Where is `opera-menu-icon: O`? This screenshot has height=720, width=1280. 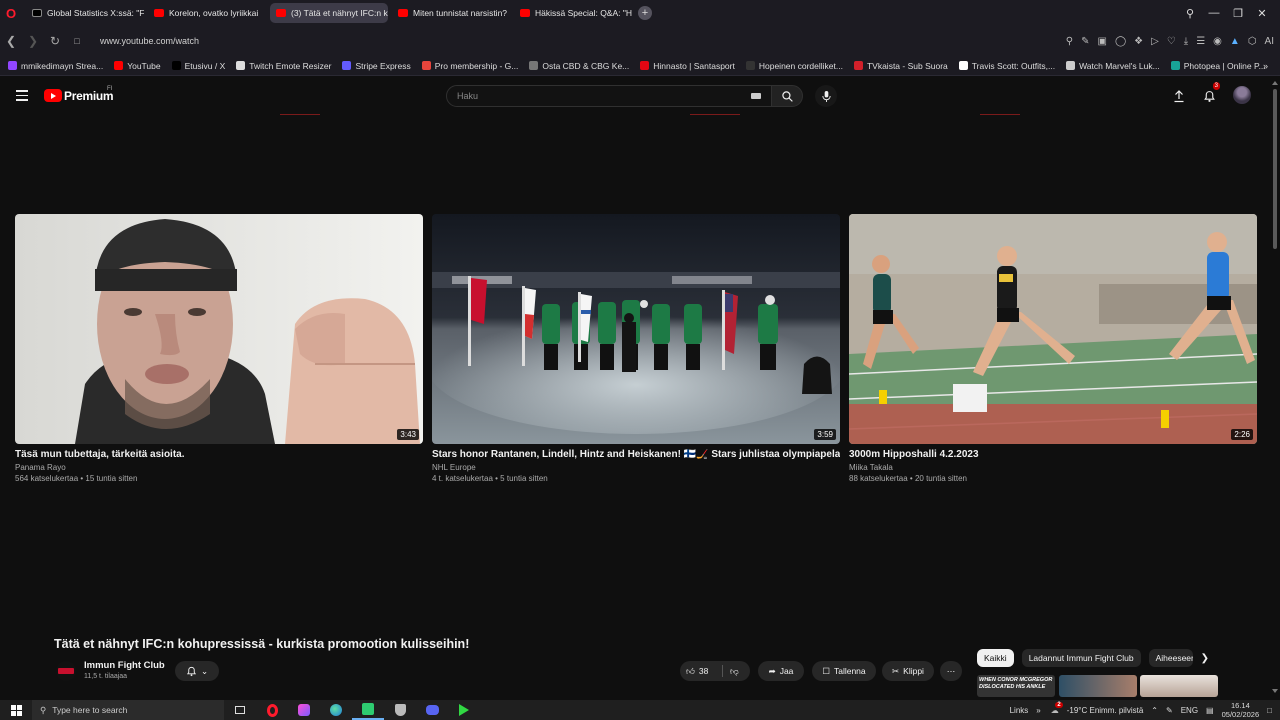 opera-menu-icon: O is located at coordinates (11, 13).